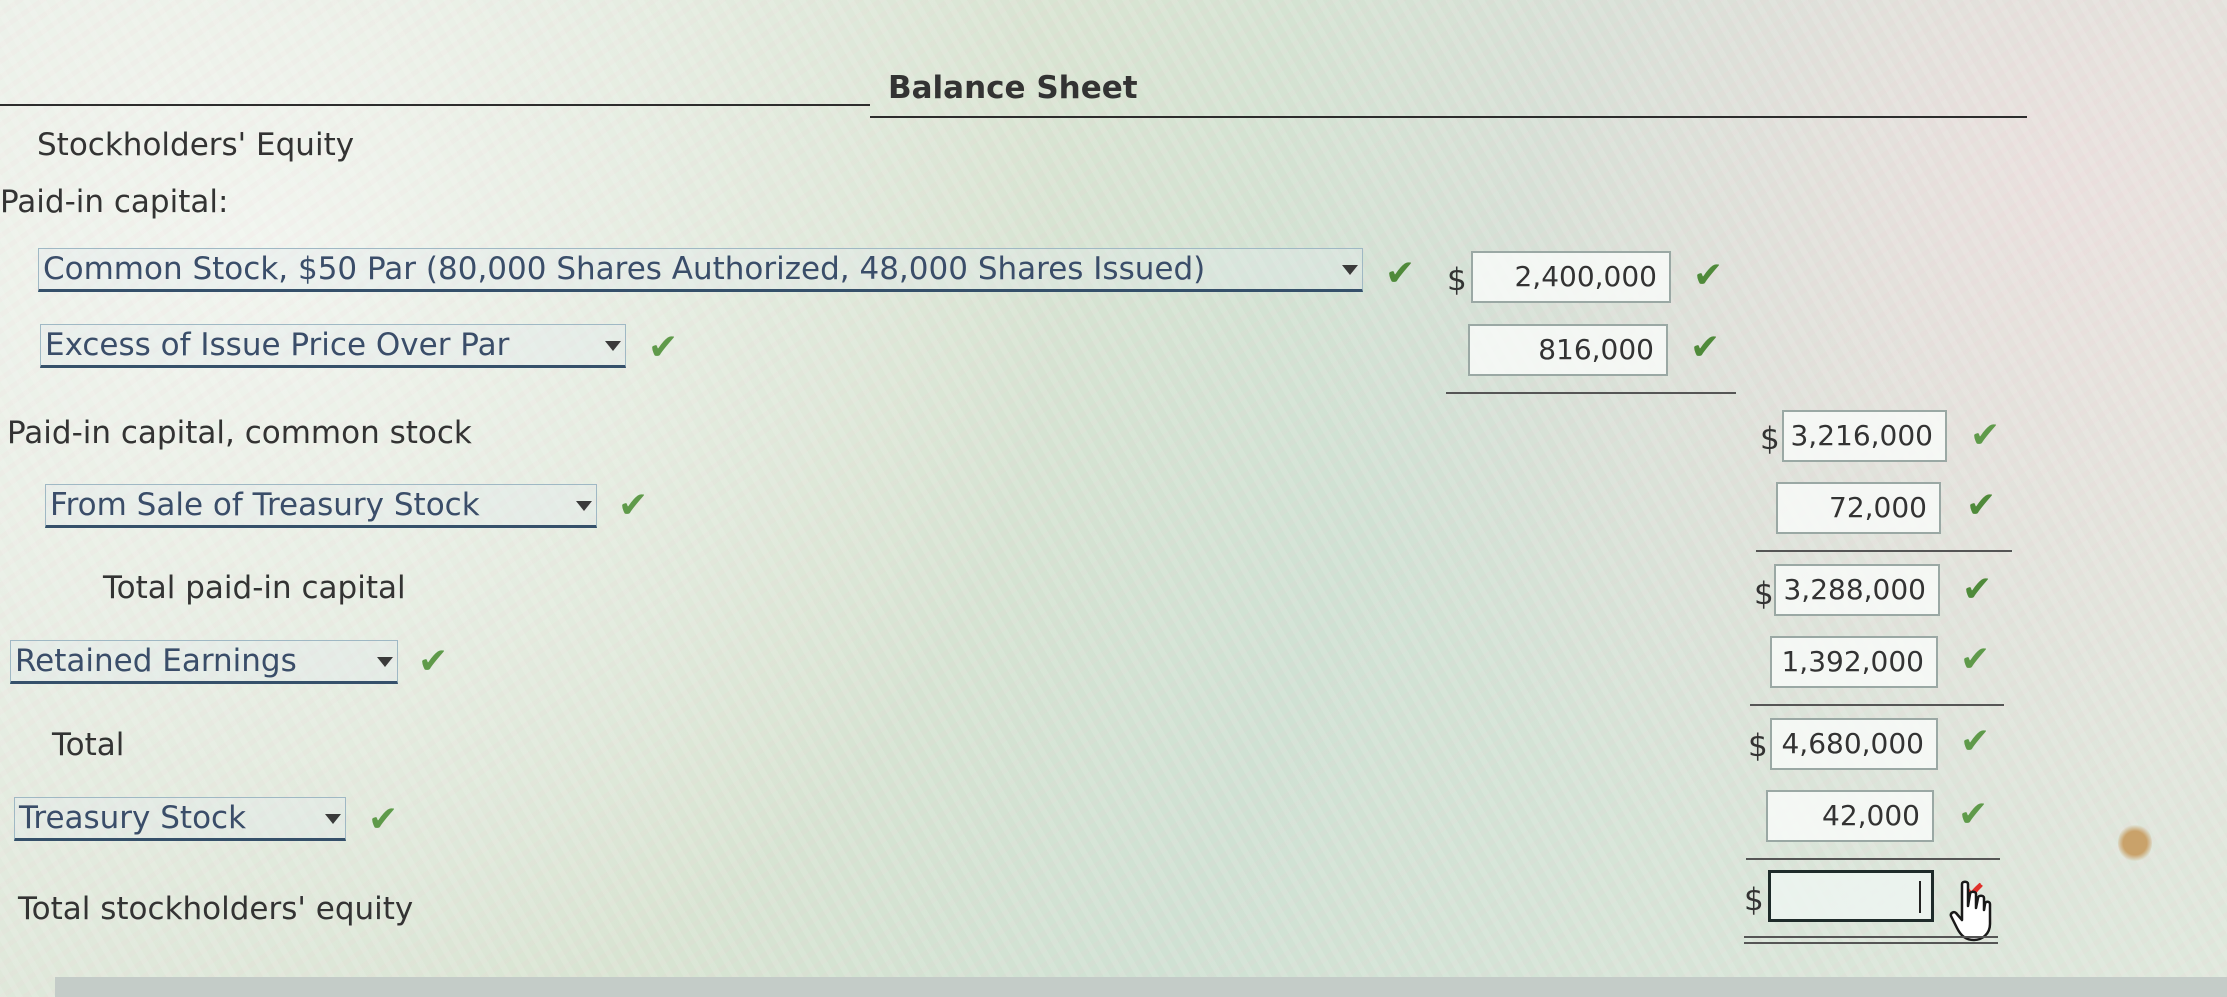  What do you see at coordinates (2135, 843) in the screenshot?
I see `photo-smudge` at bounding box center [2135, 843].